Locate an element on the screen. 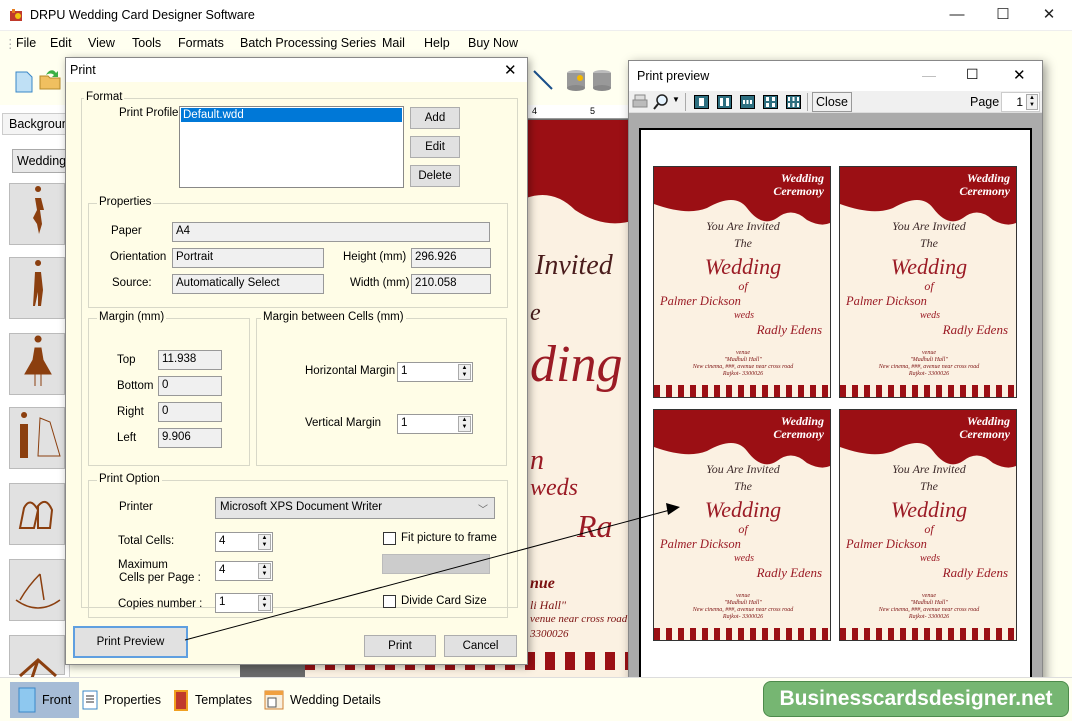 This screenshot has width=1072, height=721. margin-group-label: Margin (mm) is located at coordinates (132, 317).